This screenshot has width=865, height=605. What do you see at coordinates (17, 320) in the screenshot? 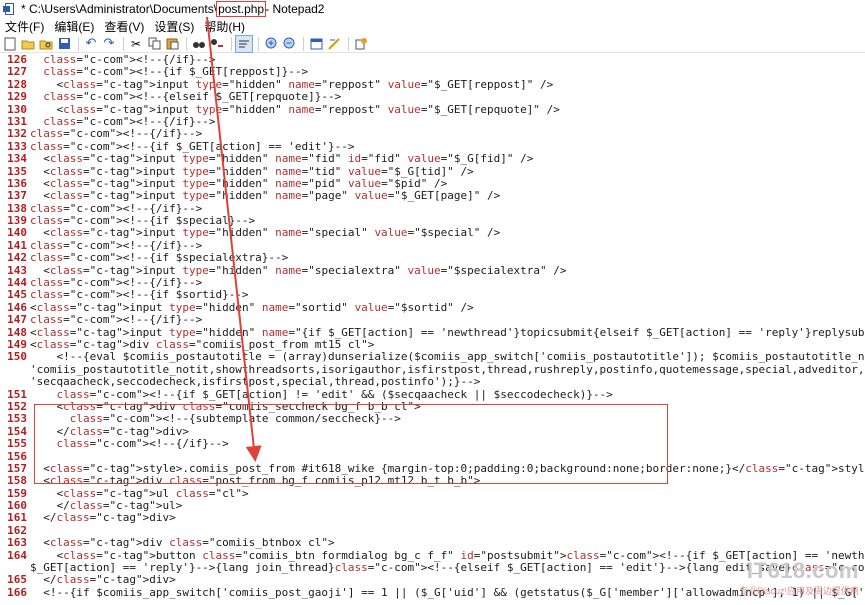
I see `line-number: 147` at bounding box center [17, 320].